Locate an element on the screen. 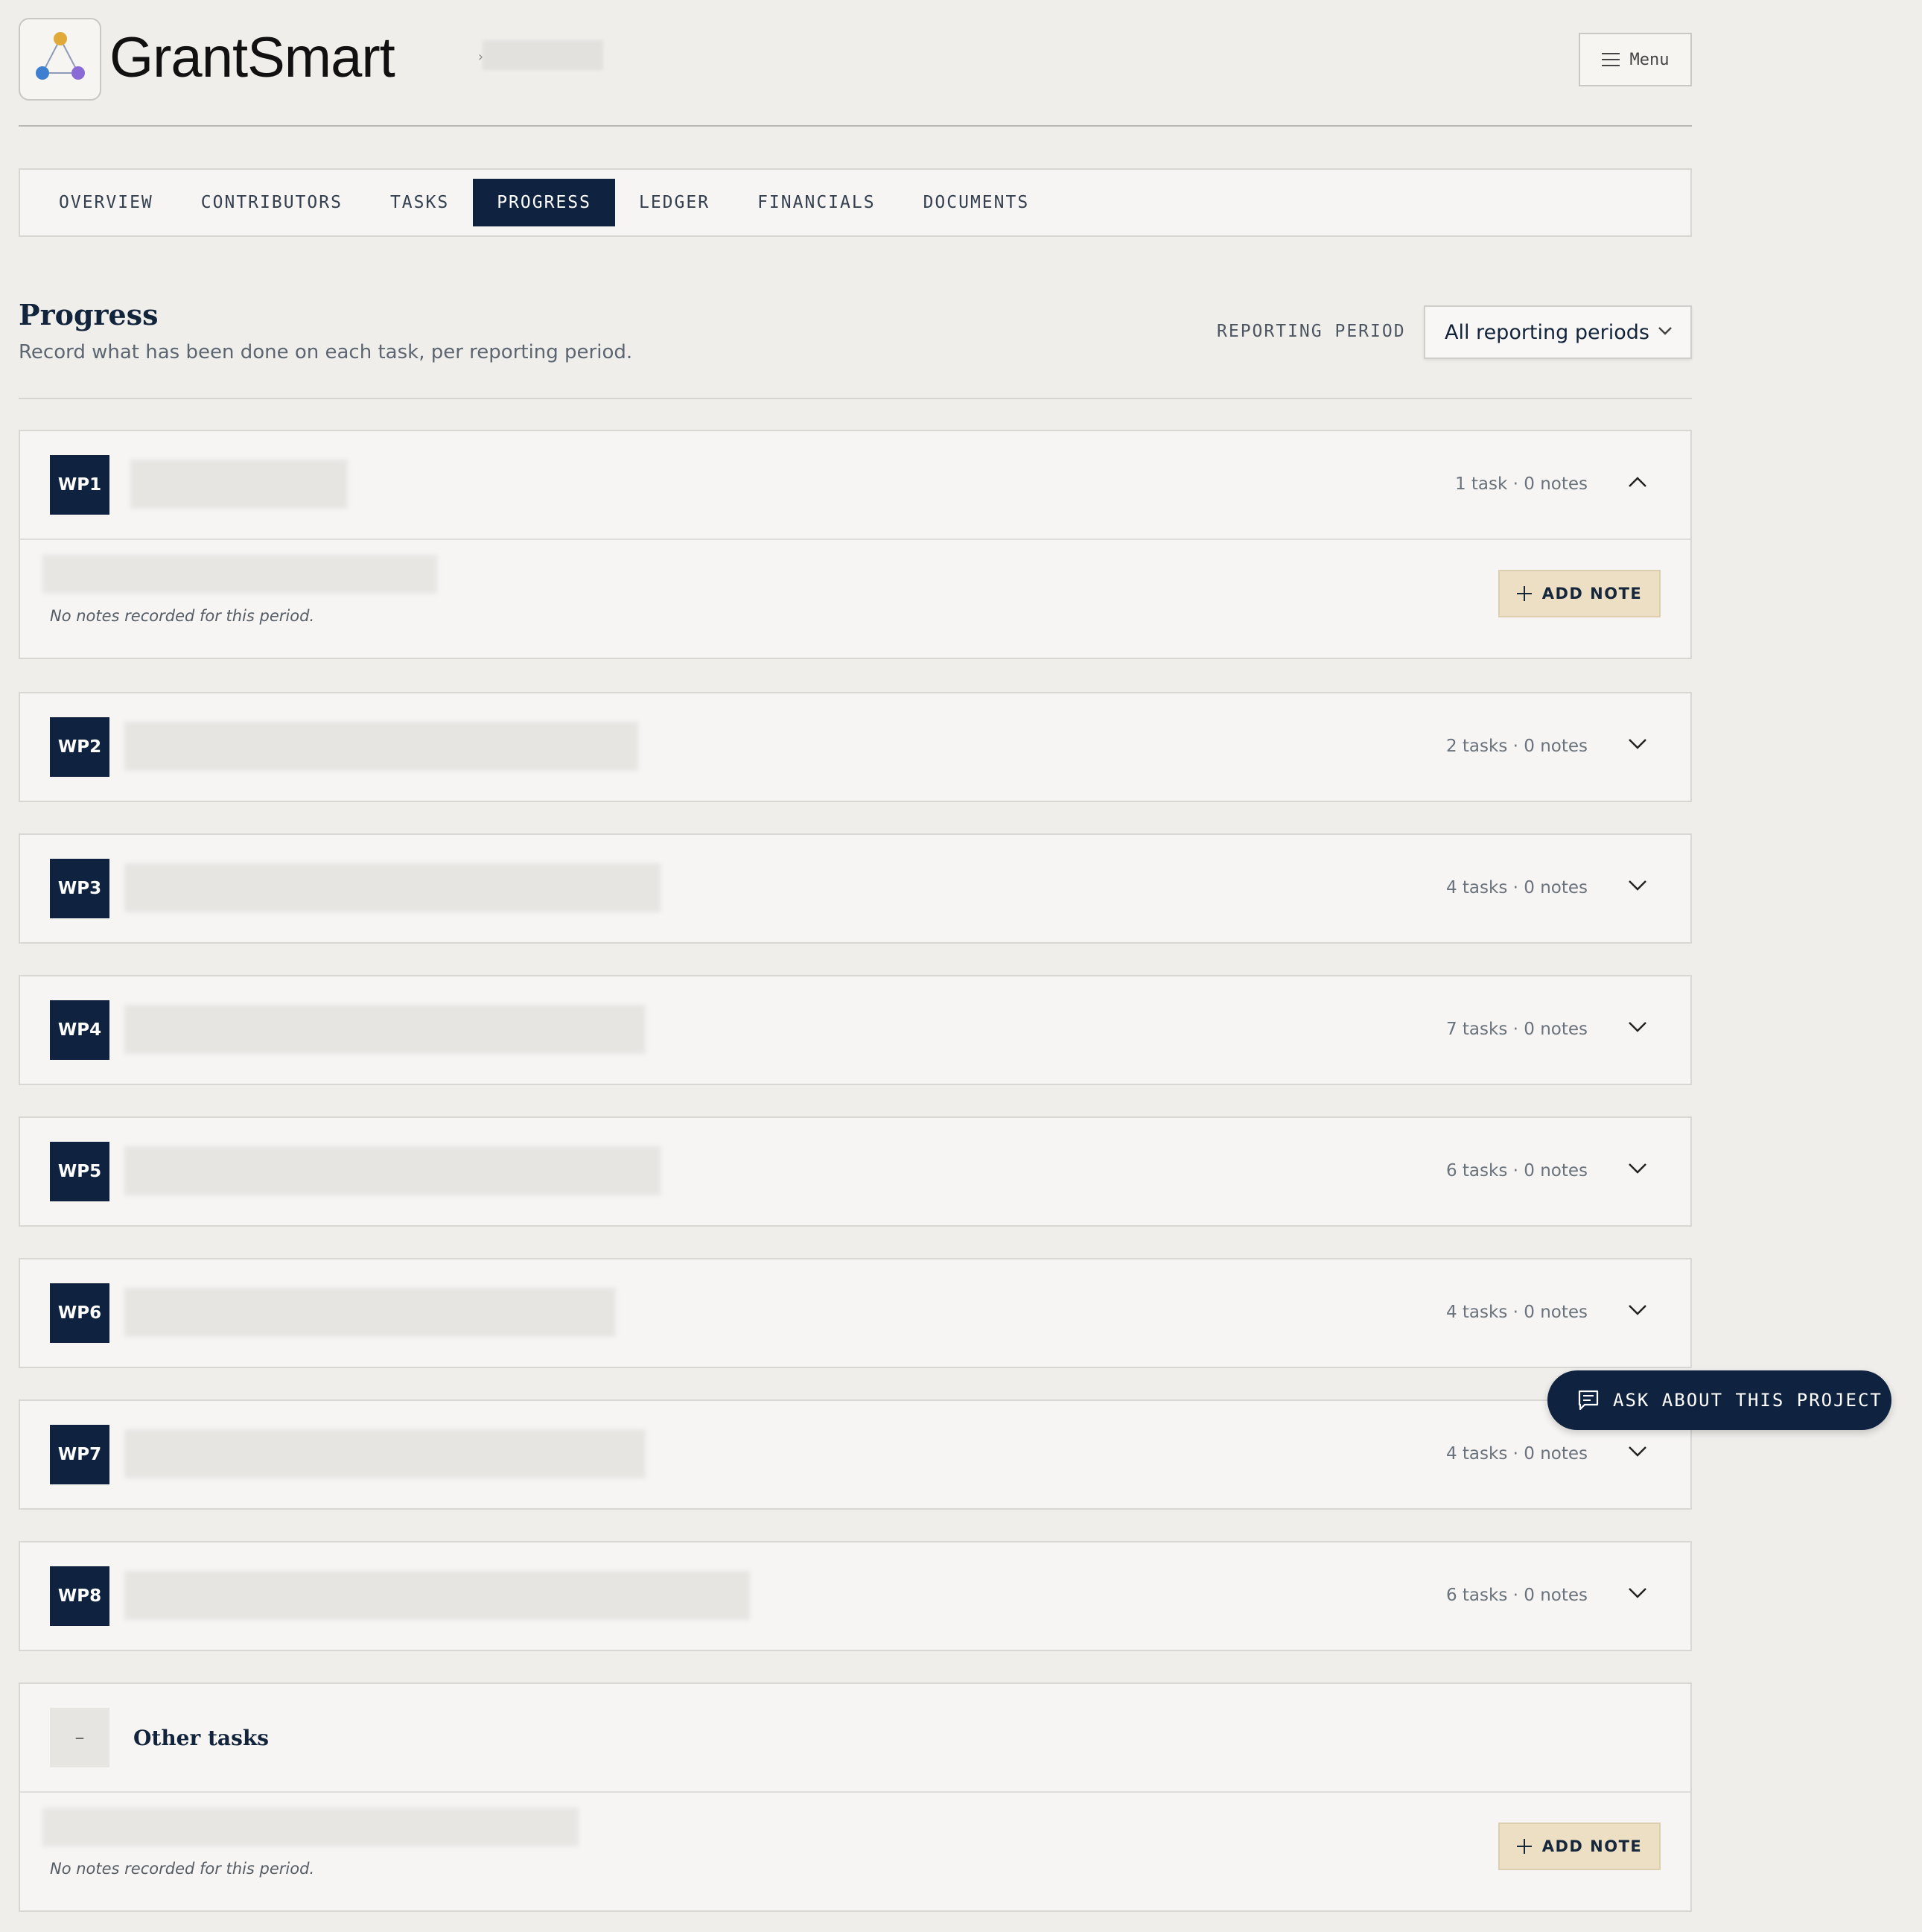 The image size is (1922, 1932). work-package-card: WP3 4 tasks · 0 notes is located at coordinates (855, 888).